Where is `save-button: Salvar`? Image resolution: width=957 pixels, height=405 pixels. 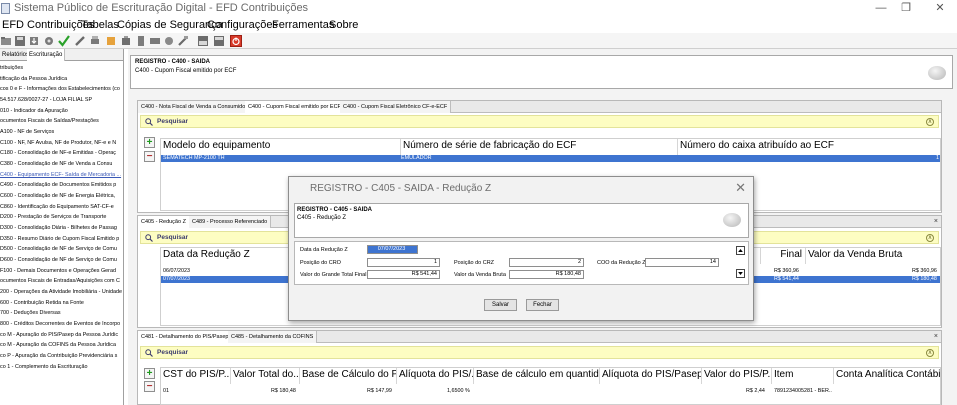 save-button: Salvar is located at coordinates (500, 305).